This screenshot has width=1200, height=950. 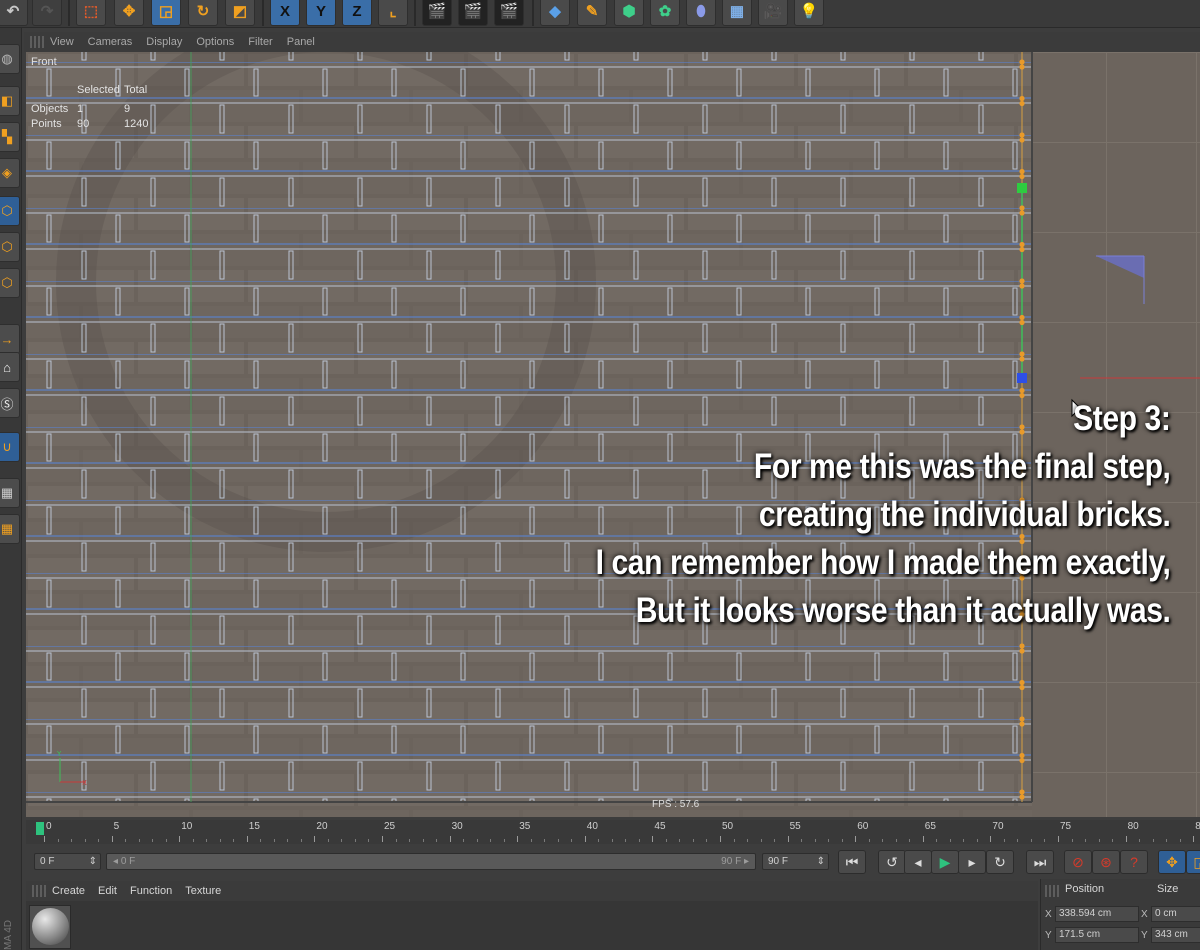 I want to click on fps-readout: FPS : 57.6, so click(x=676, y=804).